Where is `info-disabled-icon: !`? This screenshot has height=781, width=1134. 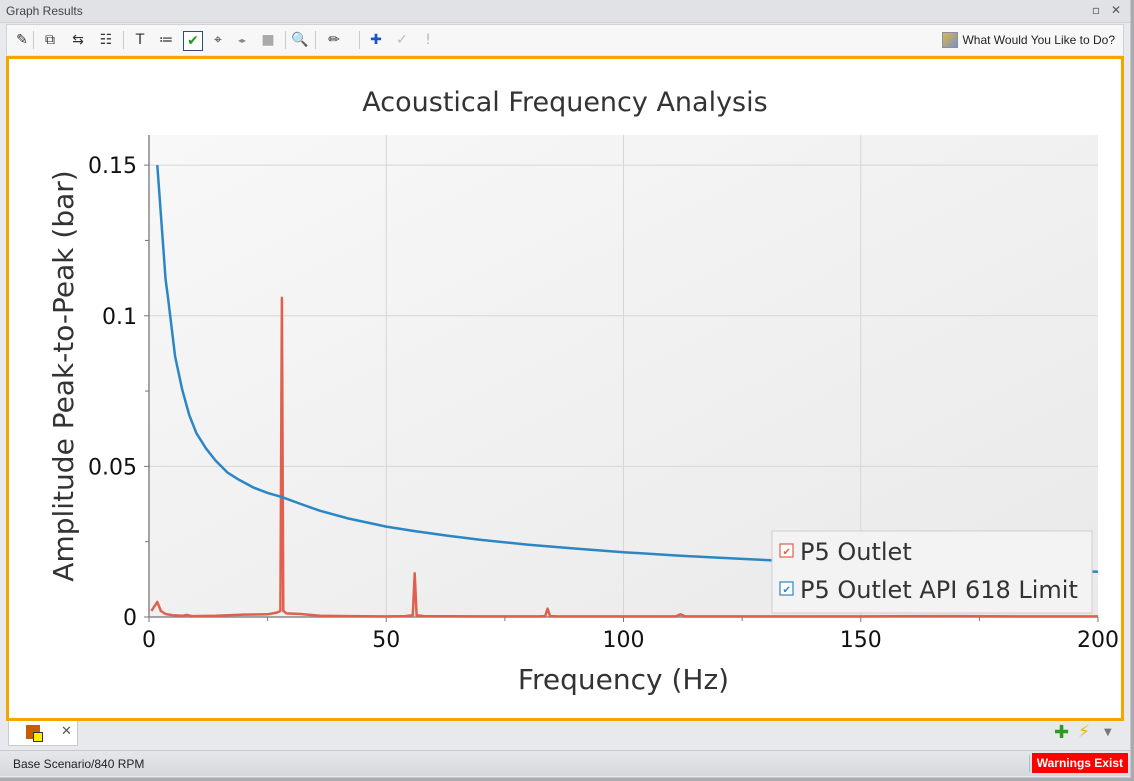 info-disabled-icon: ! is located at coordinates (428, 40).